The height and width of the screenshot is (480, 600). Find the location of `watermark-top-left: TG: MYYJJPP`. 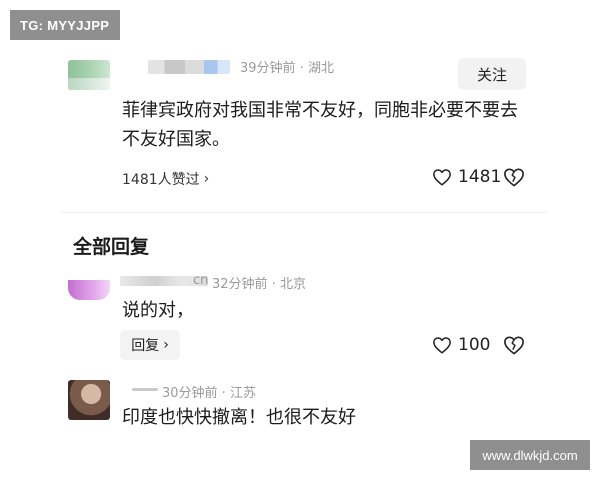

watermark-top-left: TG: MYYJJPP is located at coordinates (65, 25).